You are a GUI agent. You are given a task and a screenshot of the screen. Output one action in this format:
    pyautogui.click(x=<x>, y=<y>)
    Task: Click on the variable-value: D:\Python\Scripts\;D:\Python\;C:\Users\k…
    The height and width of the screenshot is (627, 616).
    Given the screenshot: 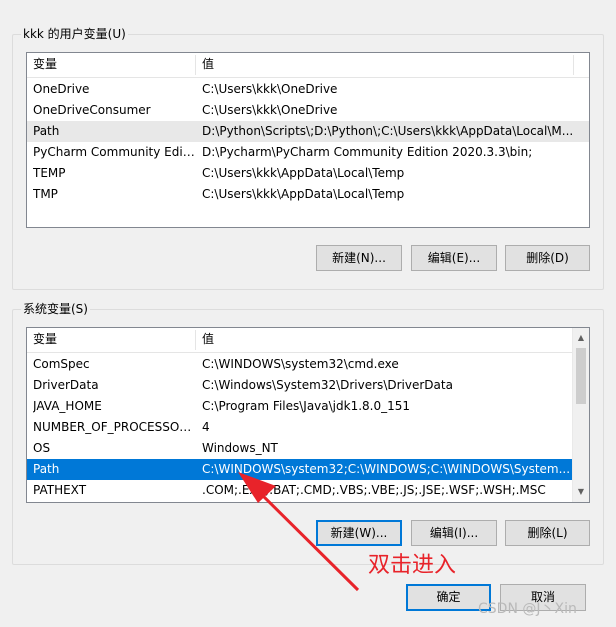 What is the action you would take?
    pyautogui.click(x=388, y=131)
    